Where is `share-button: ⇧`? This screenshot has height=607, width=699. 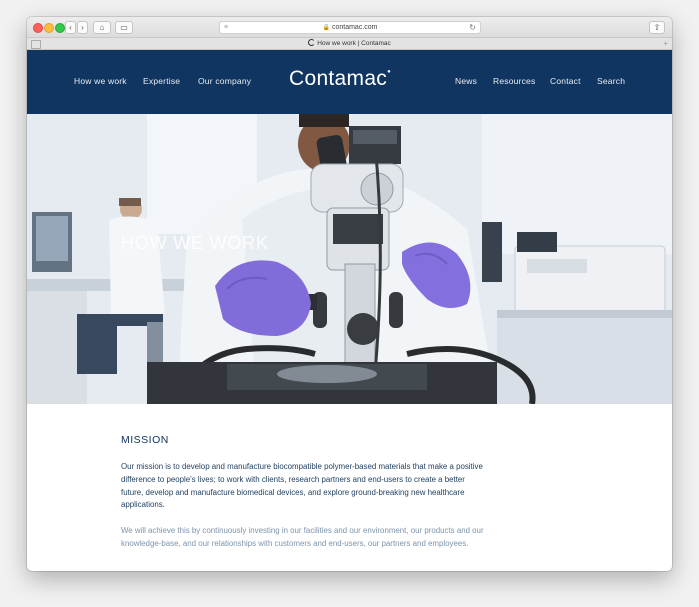
share-button: ⇧ is located at coordinates (657, 27).